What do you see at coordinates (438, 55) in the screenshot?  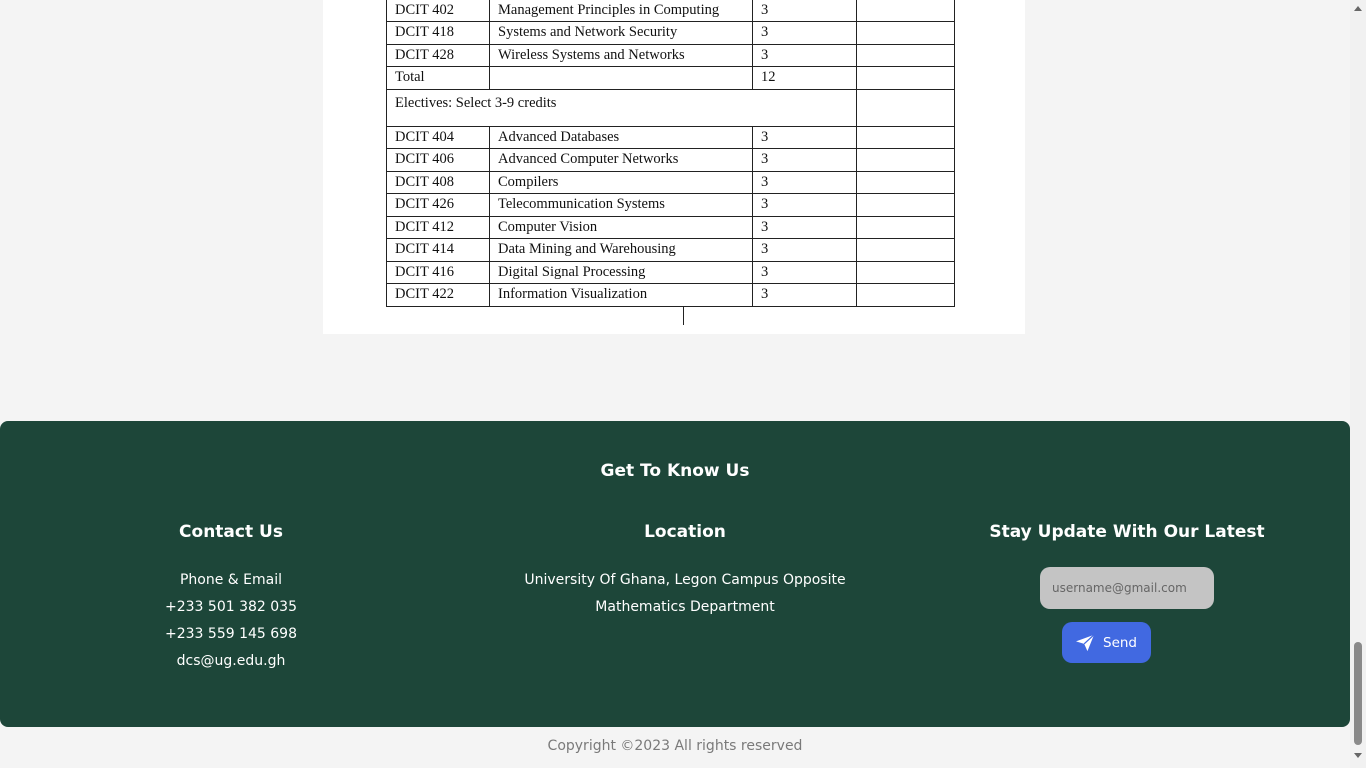 I see `course-code: DCIT 428` at bounding box center [438, 55].